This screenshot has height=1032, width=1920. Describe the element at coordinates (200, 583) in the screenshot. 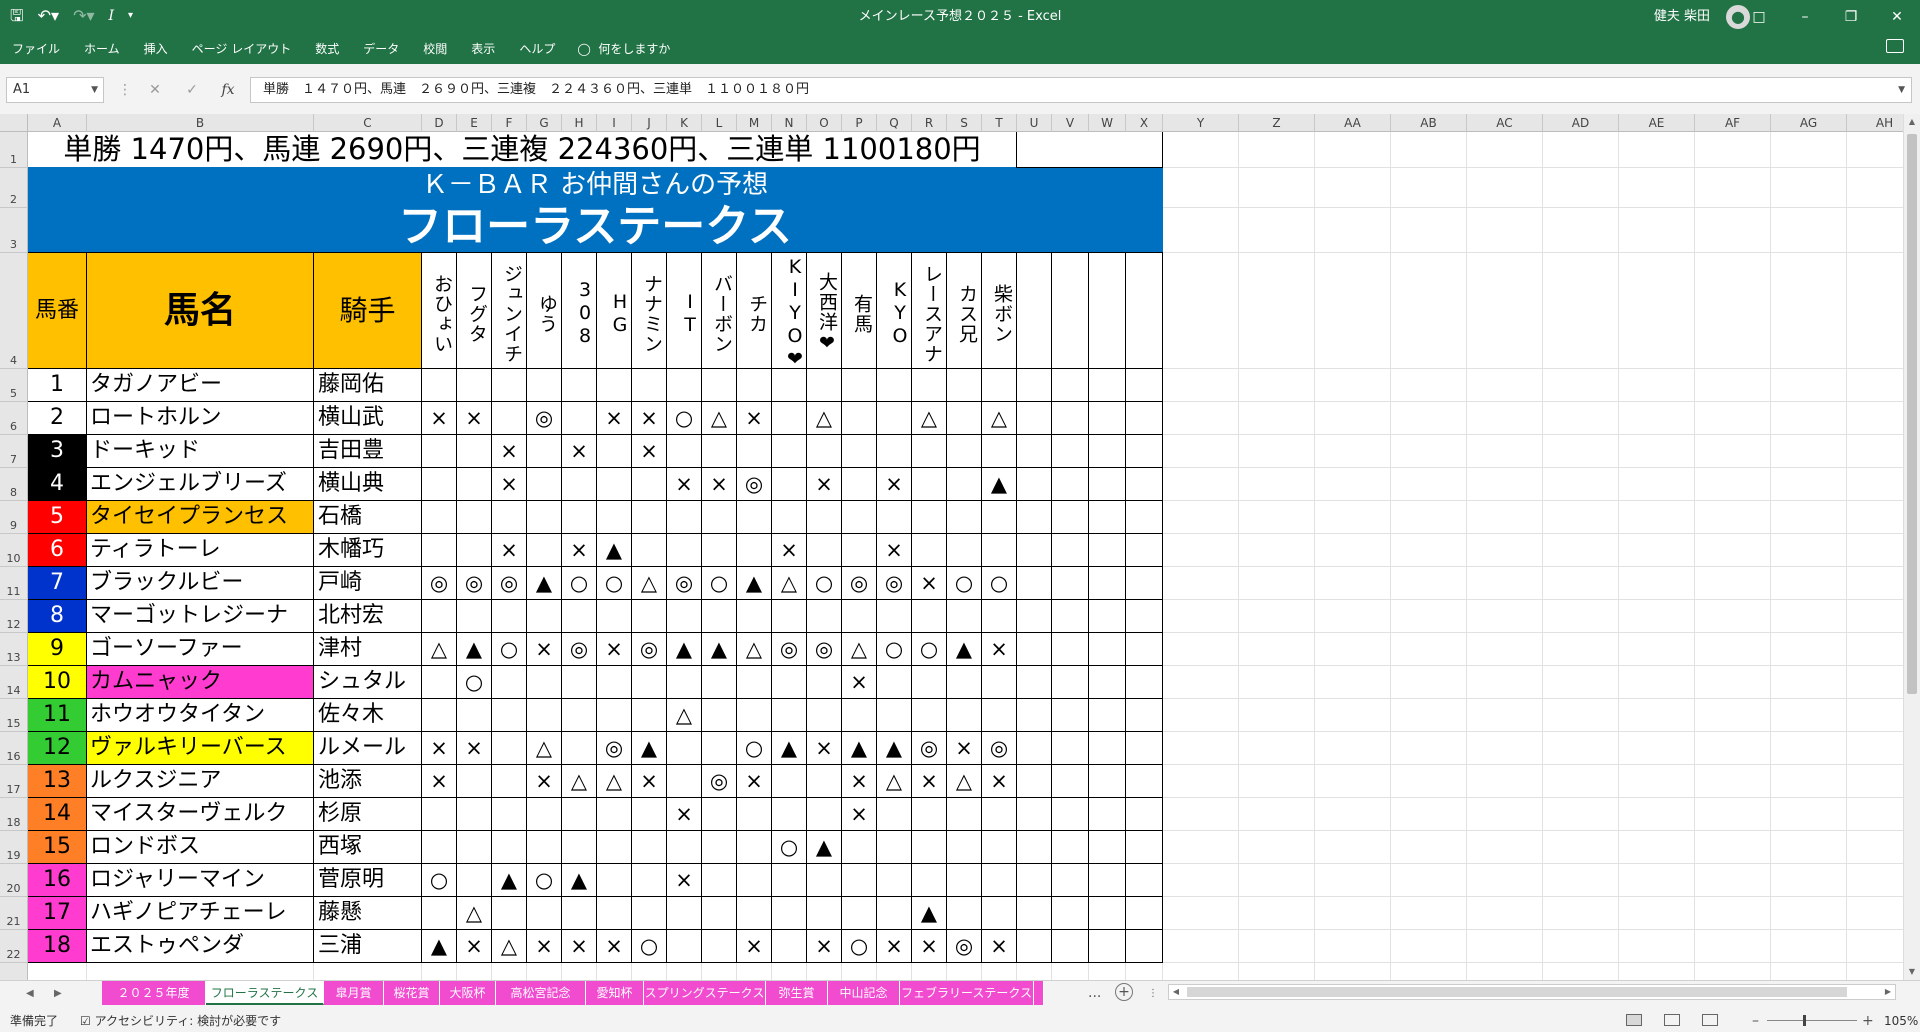

I see `horse-name: ブラックルビー` at that location.